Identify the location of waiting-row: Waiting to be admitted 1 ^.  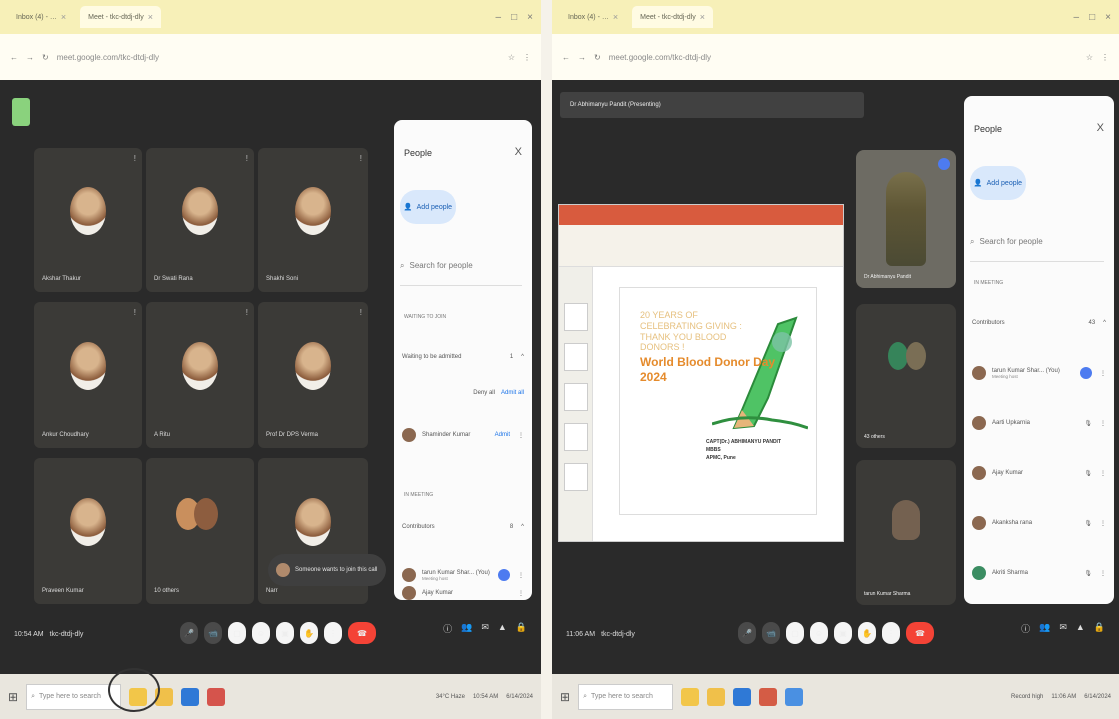
(463, 357).